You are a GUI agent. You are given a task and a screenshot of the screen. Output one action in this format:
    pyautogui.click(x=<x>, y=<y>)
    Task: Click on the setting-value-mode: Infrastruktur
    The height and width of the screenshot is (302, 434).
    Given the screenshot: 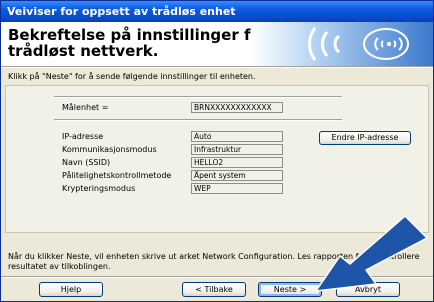 What is the action you would take?
    pyautogui.click(x=237, y=149)
    